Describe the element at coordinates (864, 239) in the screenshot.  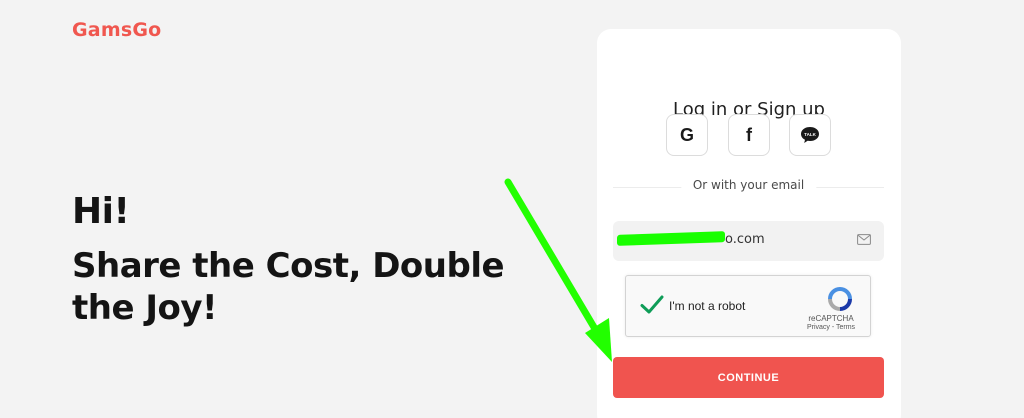
I see `mail-icon` at that location.